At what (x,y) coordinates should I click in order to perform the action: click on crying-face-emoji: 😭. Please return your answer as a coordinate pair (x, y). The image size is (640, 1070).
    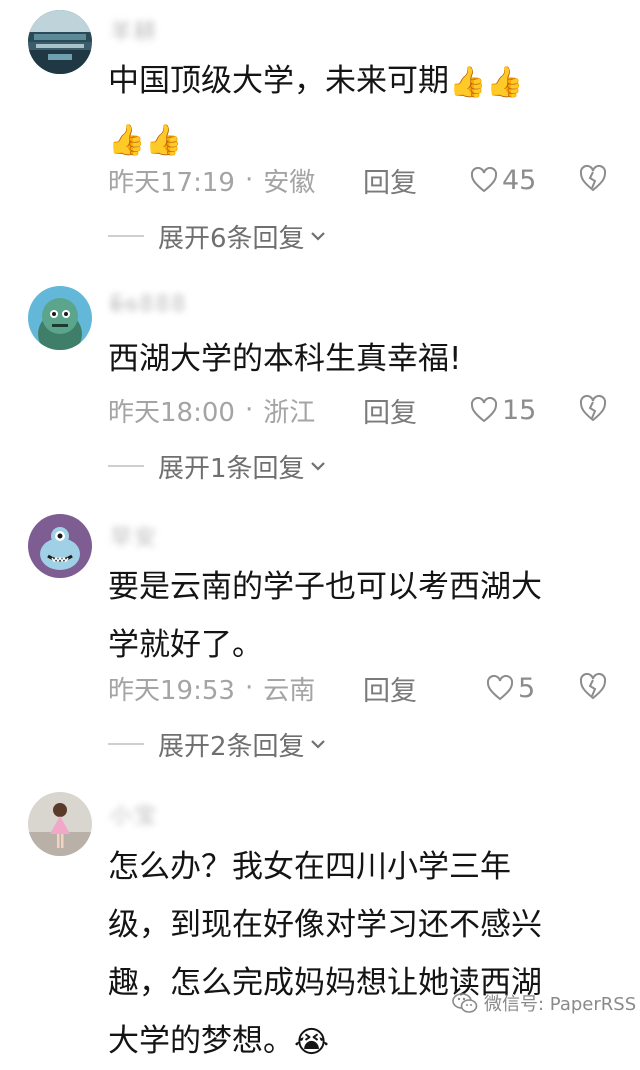
    Looking at the image, I should click on (312, 1042).